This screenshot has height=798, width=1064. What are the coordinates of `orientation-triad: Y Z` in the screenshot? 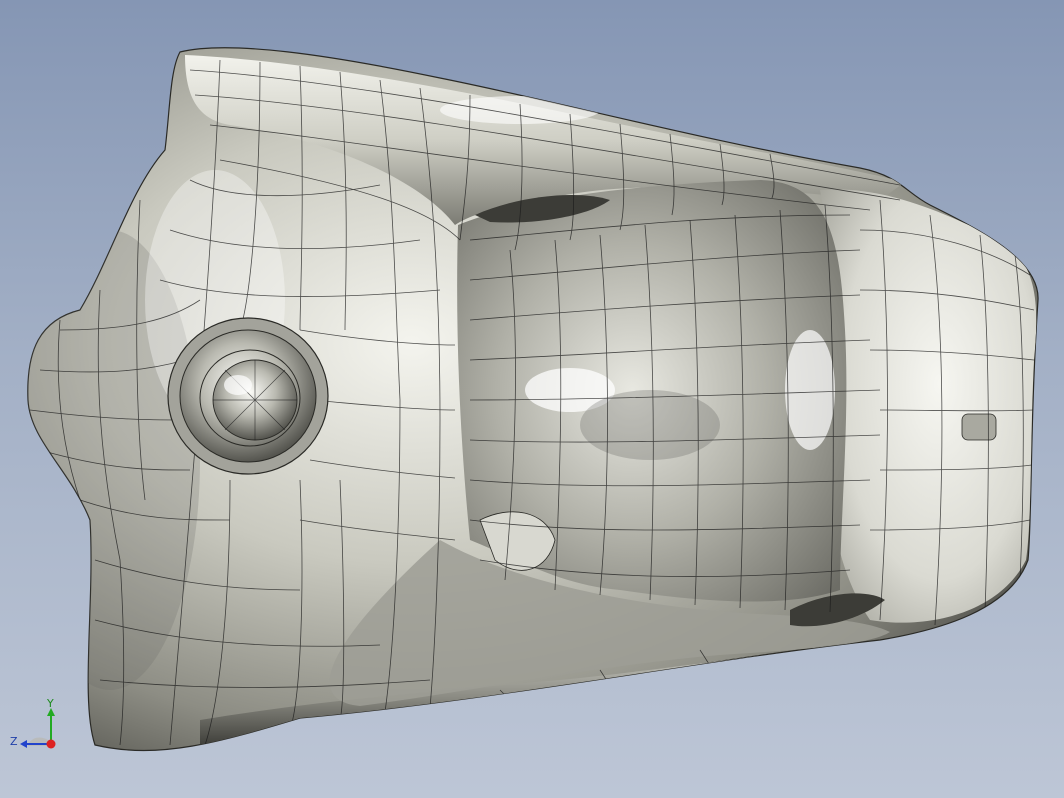 It's located at (36, 726).